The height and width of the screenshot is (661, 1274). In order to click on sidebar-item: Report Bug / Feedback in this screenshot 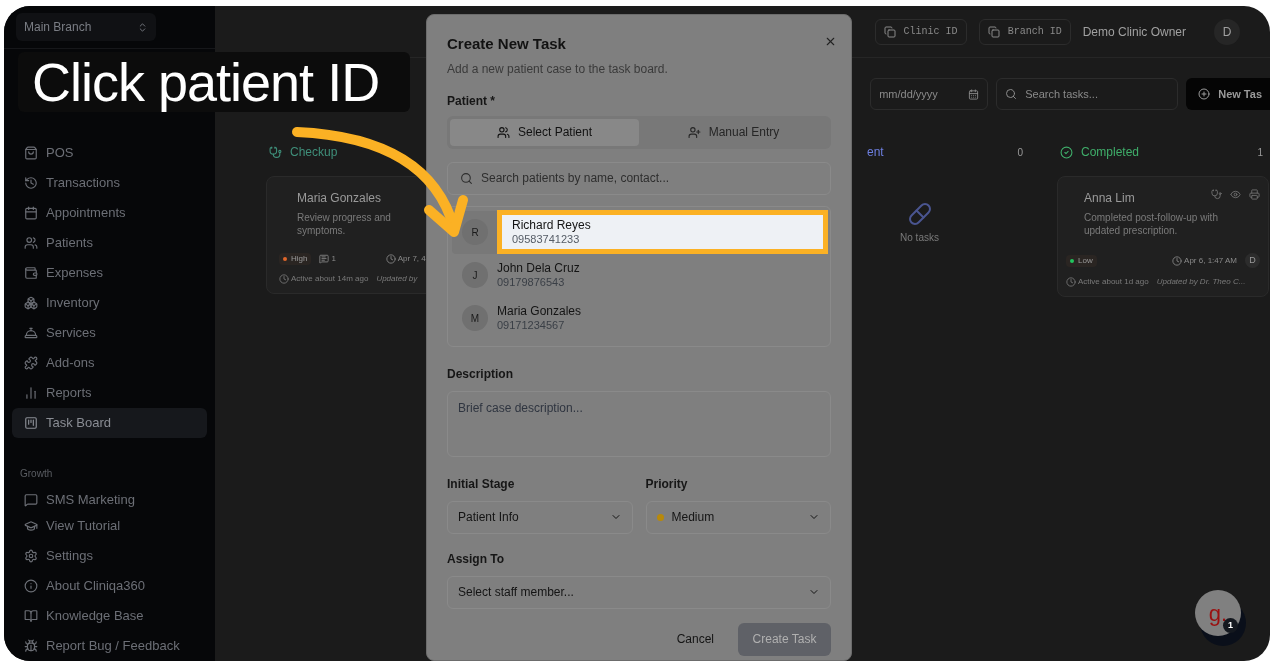, I will do `click(109, 646)`.